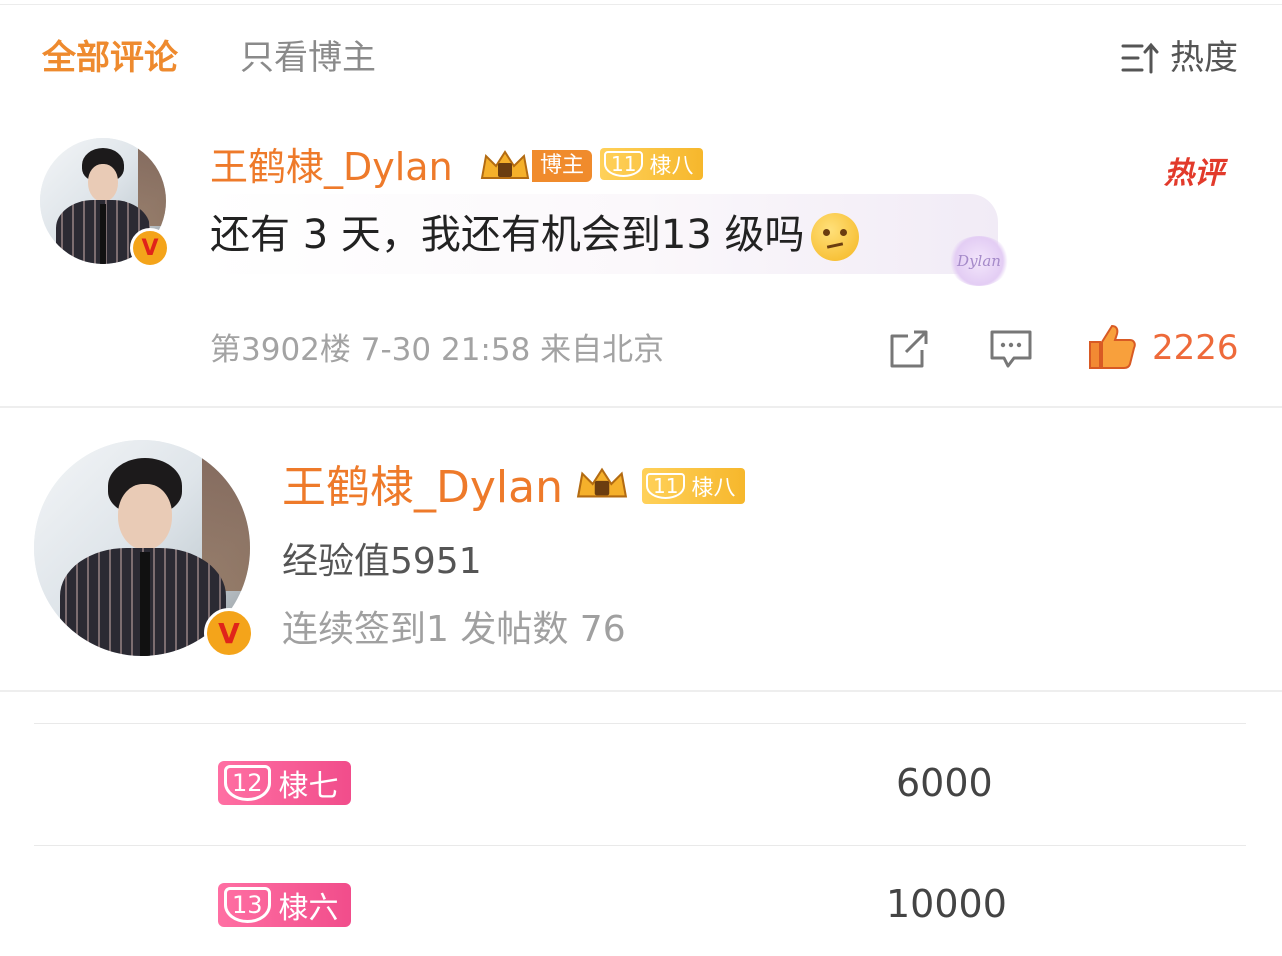  I want to click on fan-level-title: 棣八, so click(671, 166).